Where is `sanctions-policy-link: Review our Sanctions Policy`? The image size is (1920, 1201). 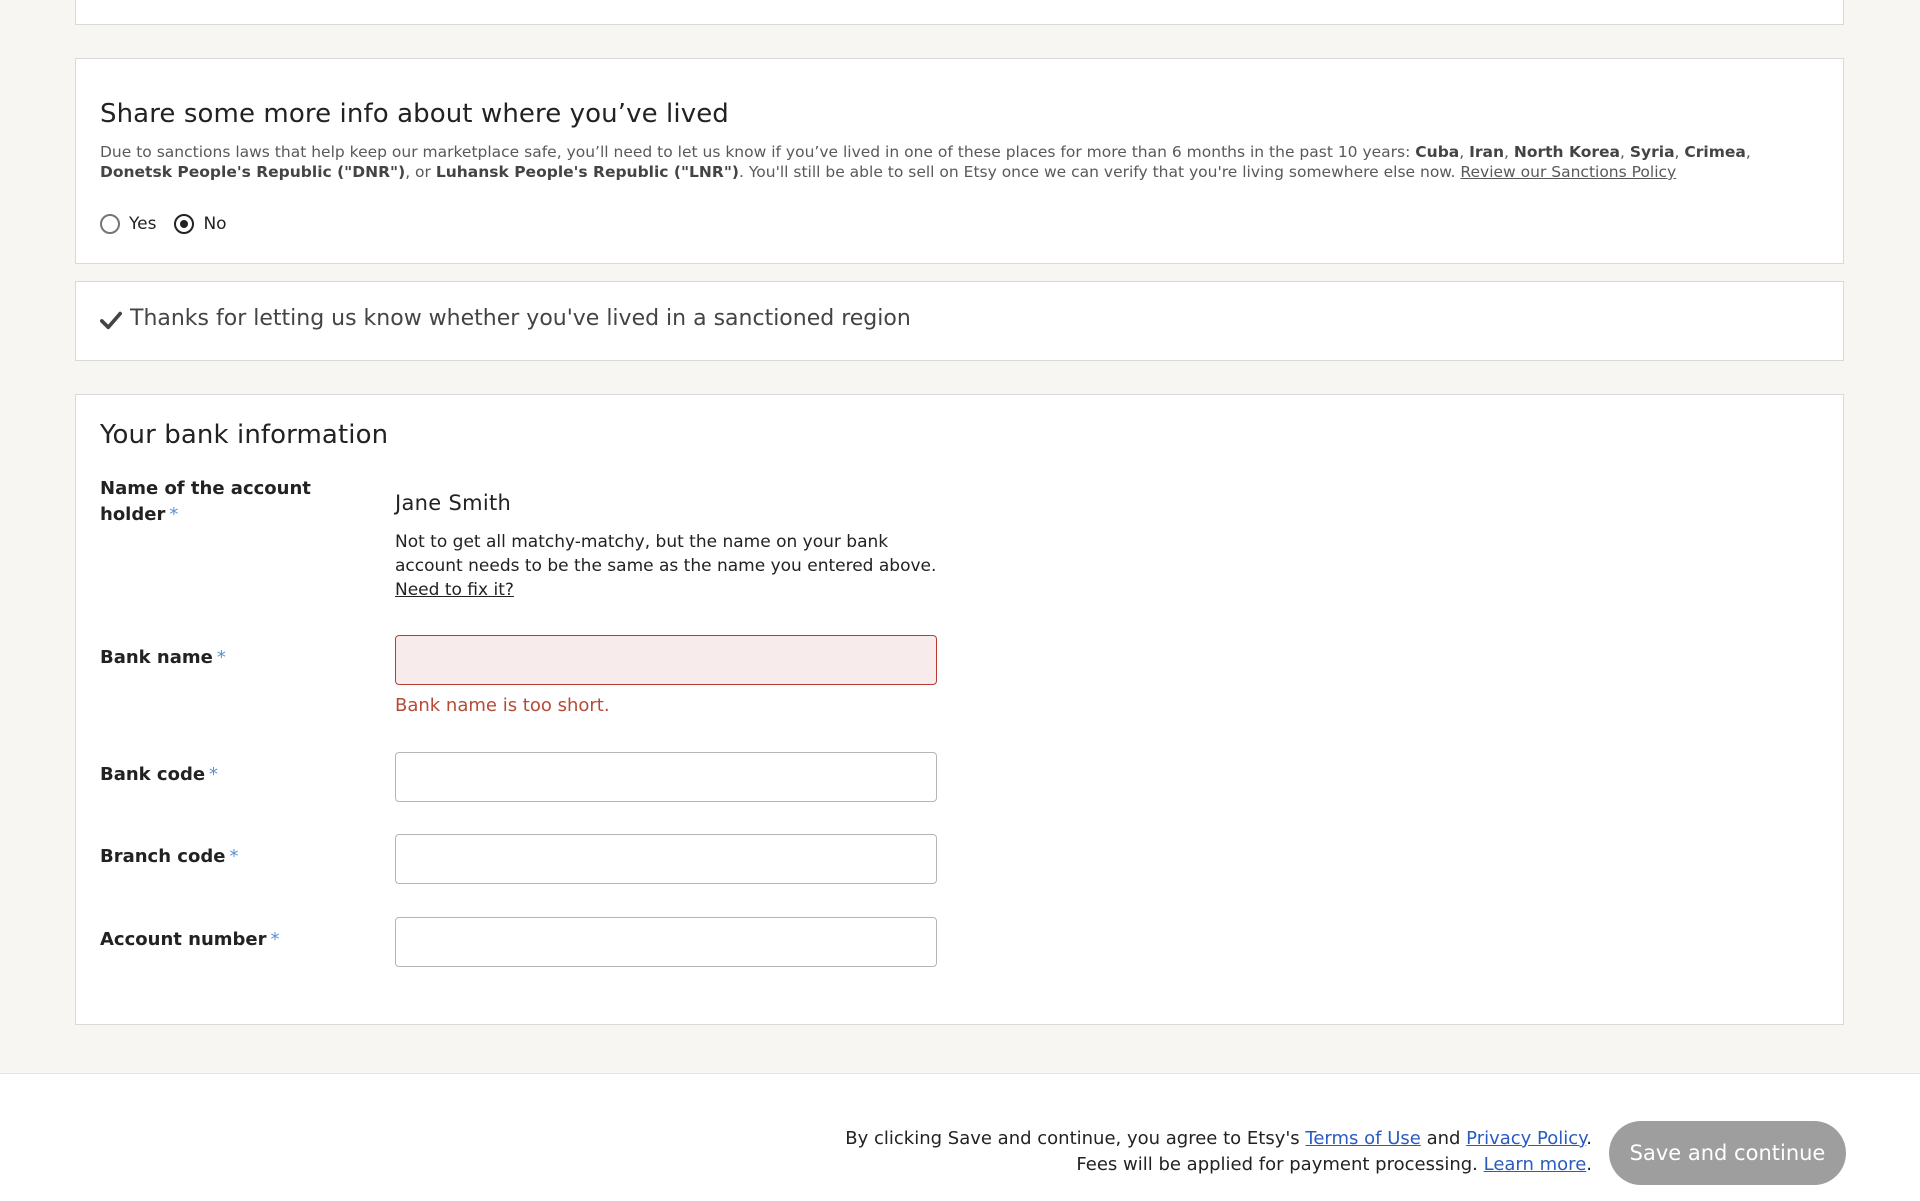 sanctions-policy-link: Review our Sanctions Policy is located at coordinates (1568, 172).